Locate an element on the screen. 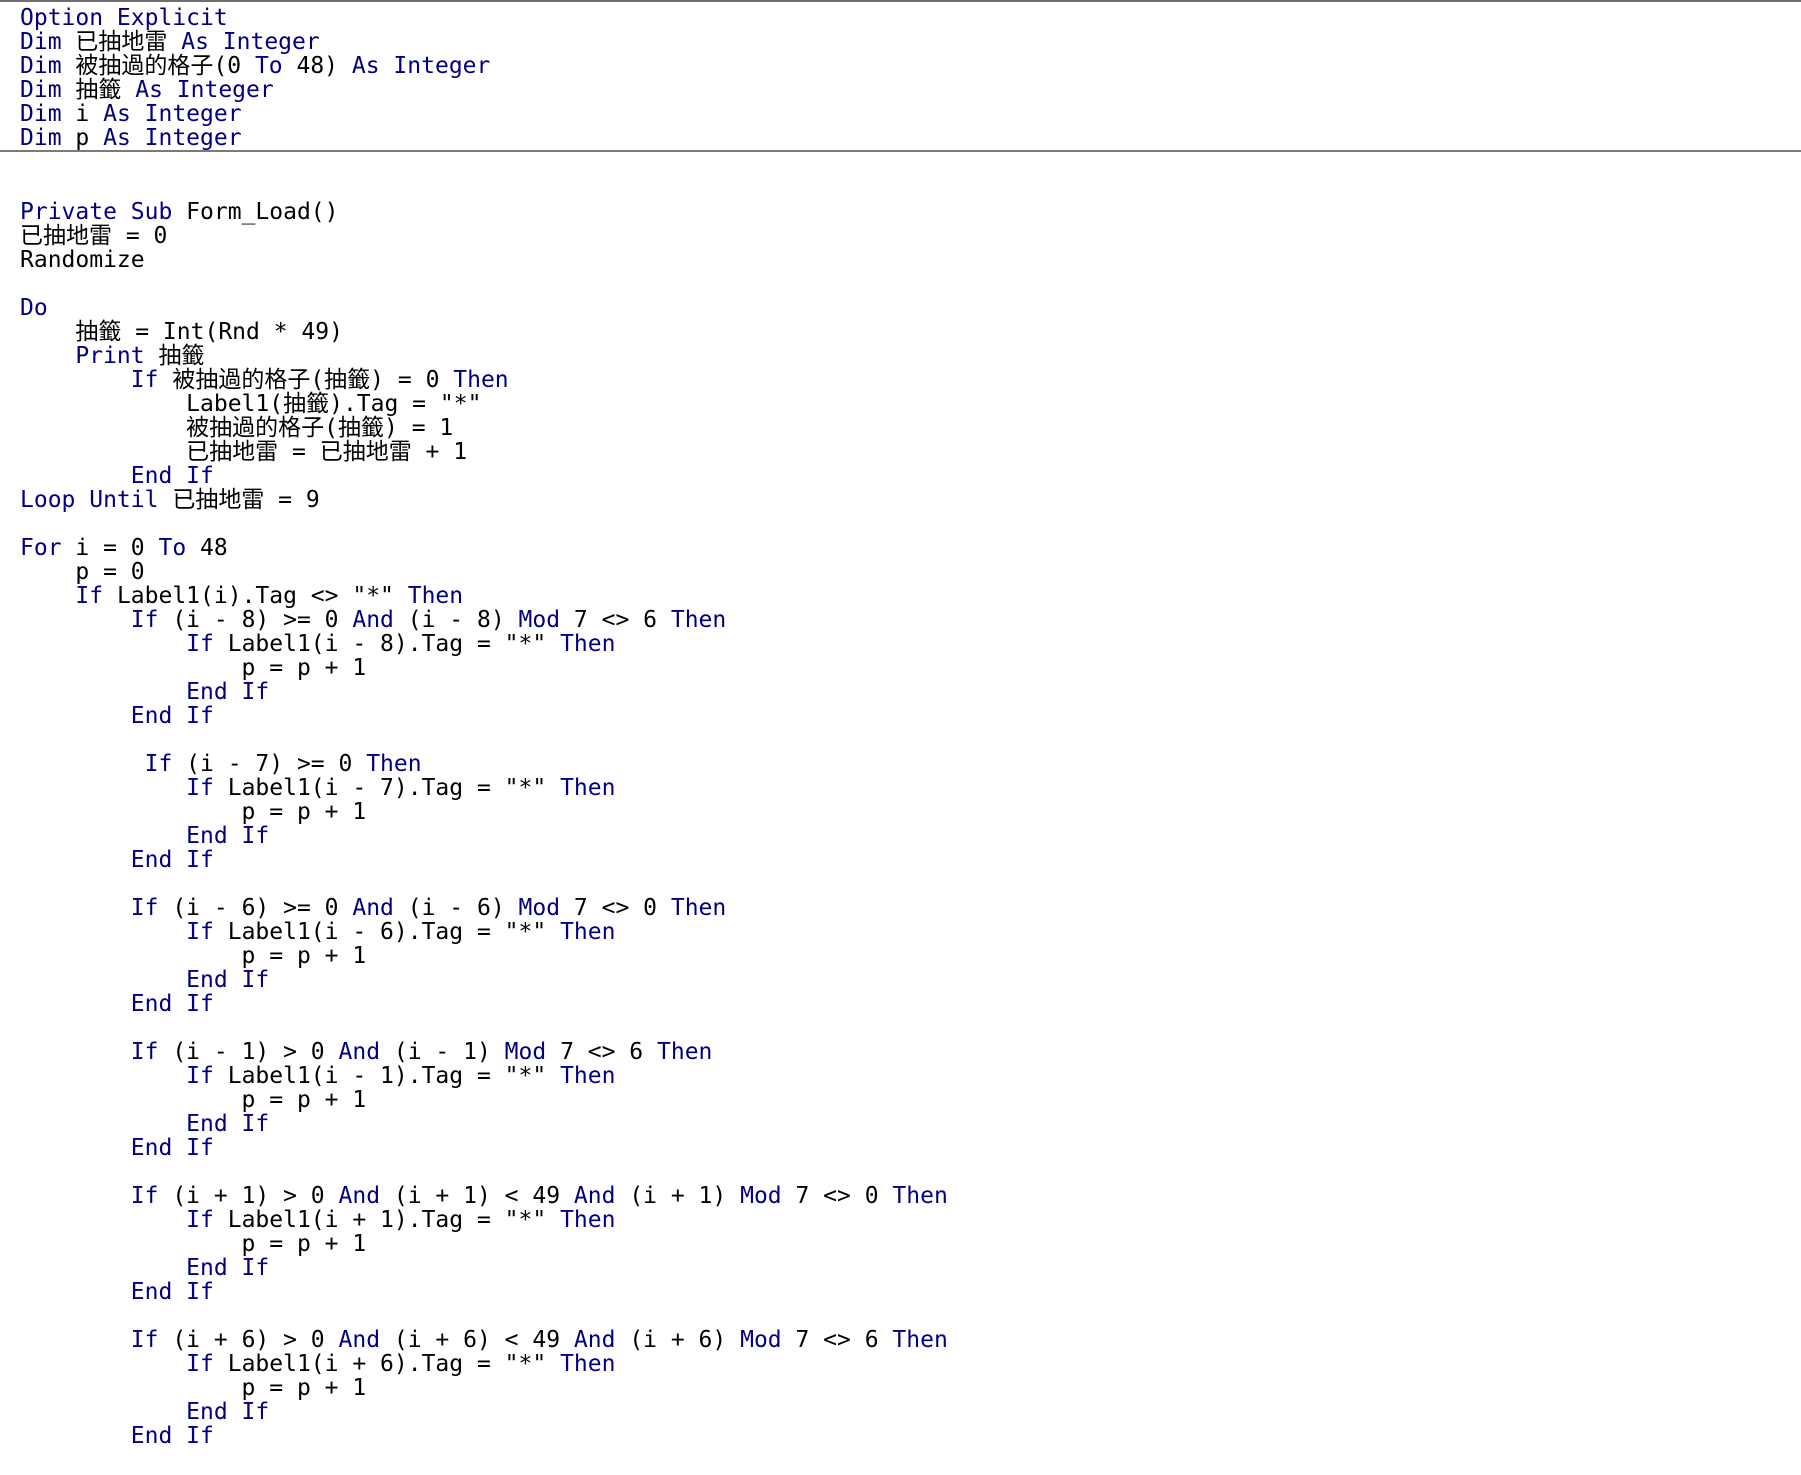 The image size is (1801, 1475). code-line: Do is located at coordinates (484, 308).